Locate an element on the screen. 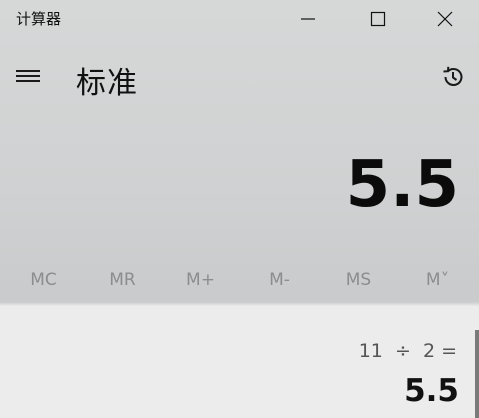 This screenshot has width=479, height=418. memory-subtract-button: M- is located at coordinates (279, 280).